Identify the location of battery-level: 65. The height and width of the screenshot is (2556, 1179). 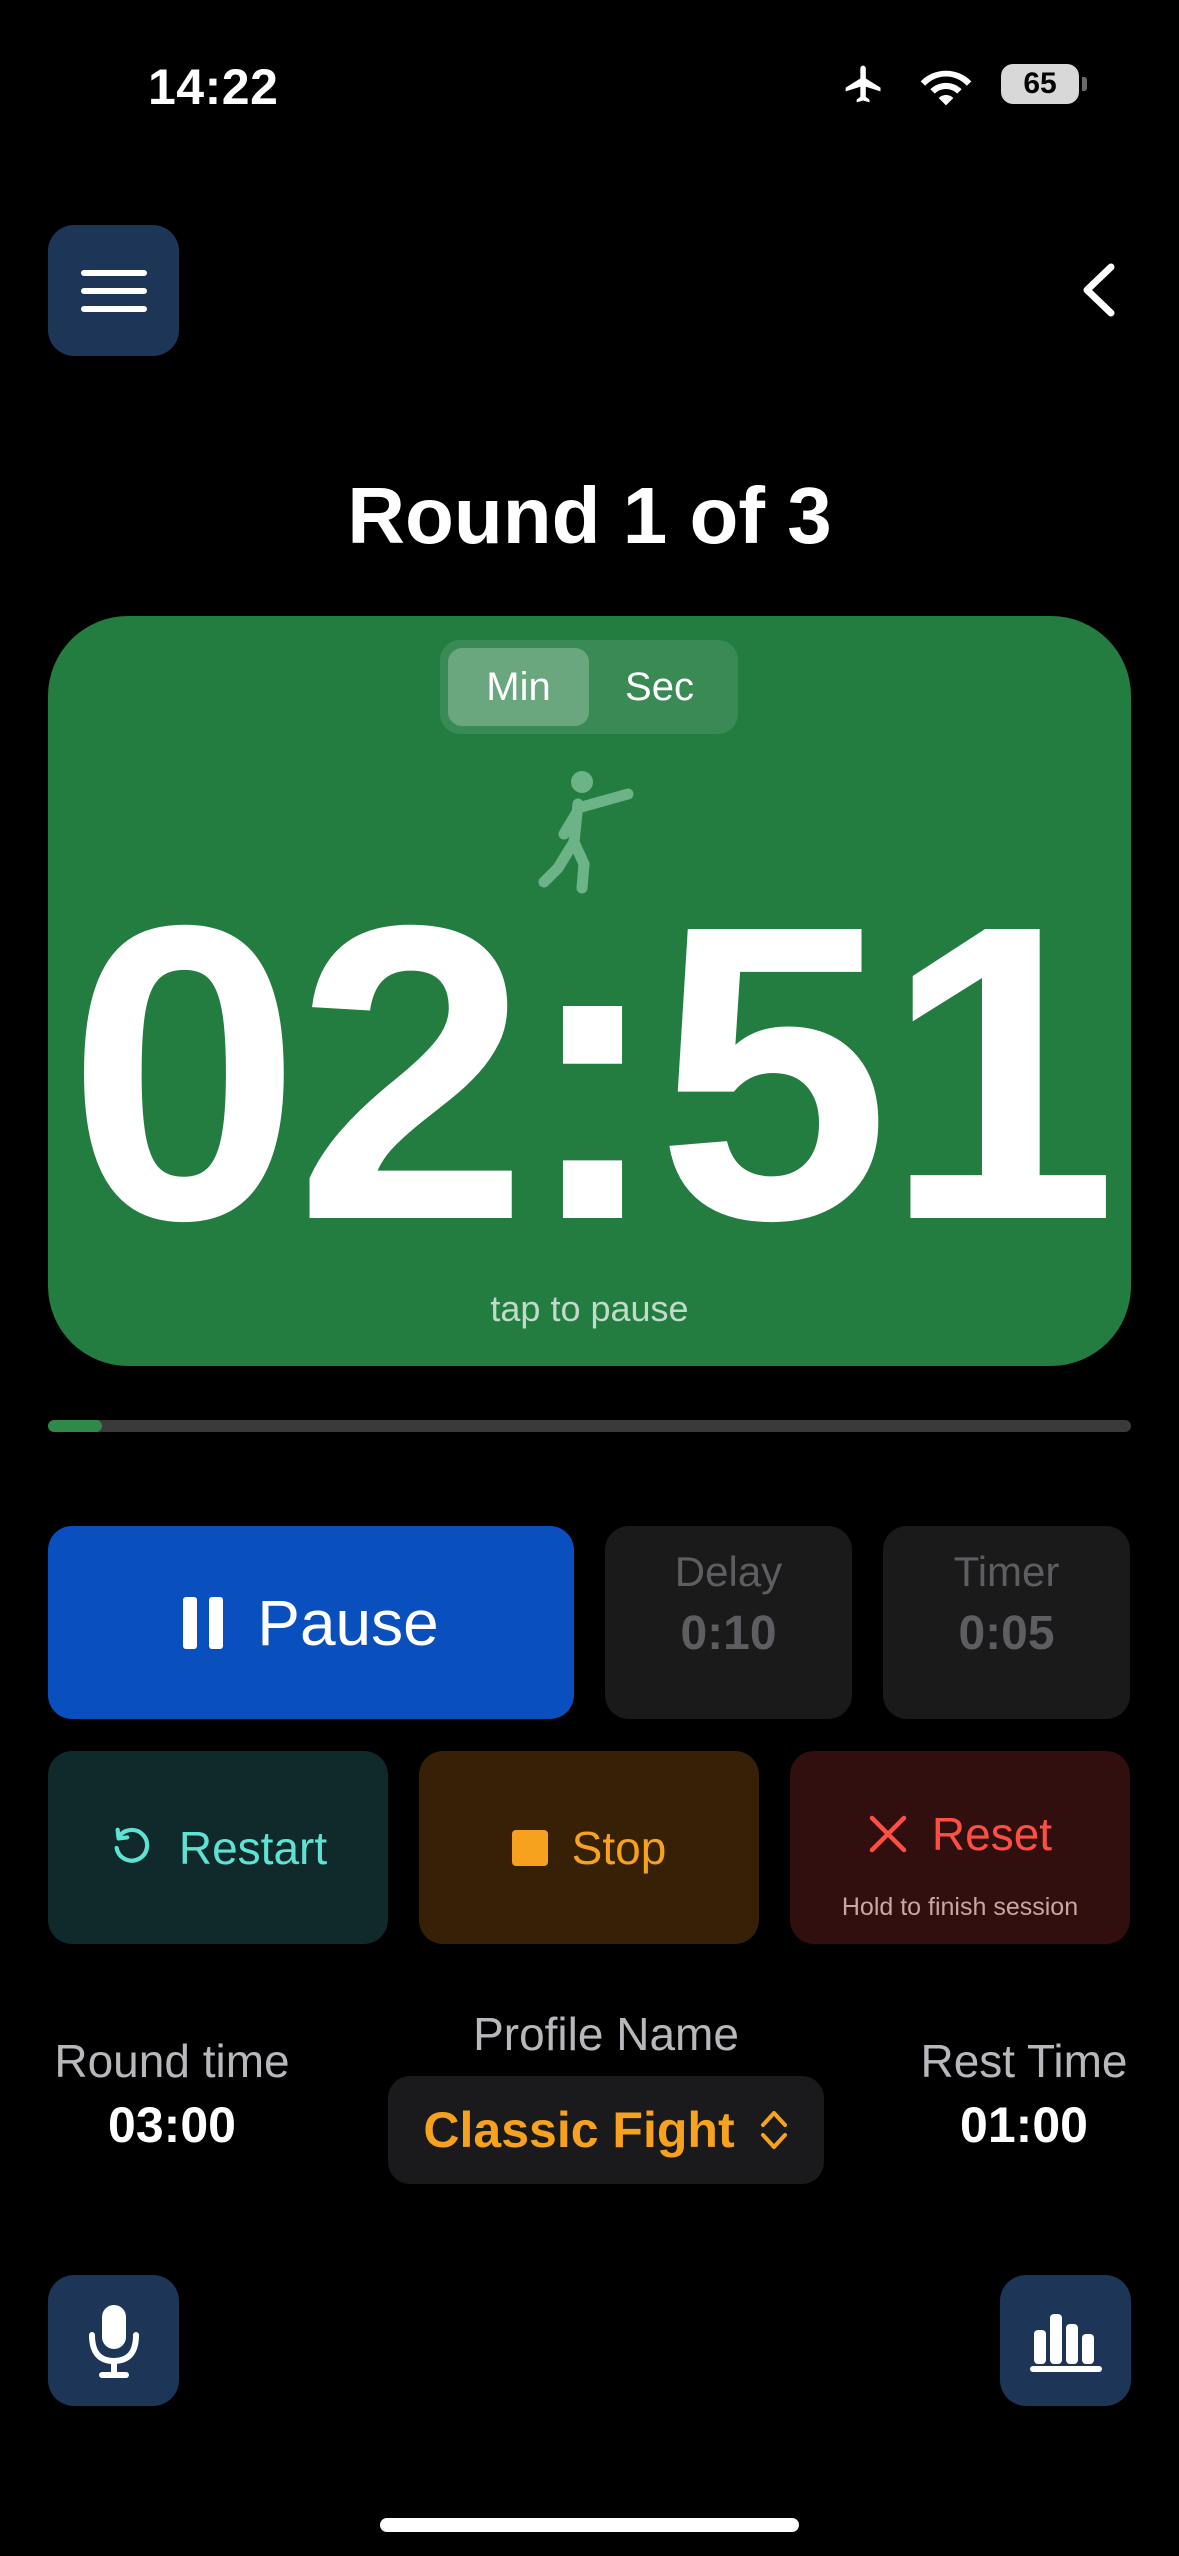
(1040, 83).